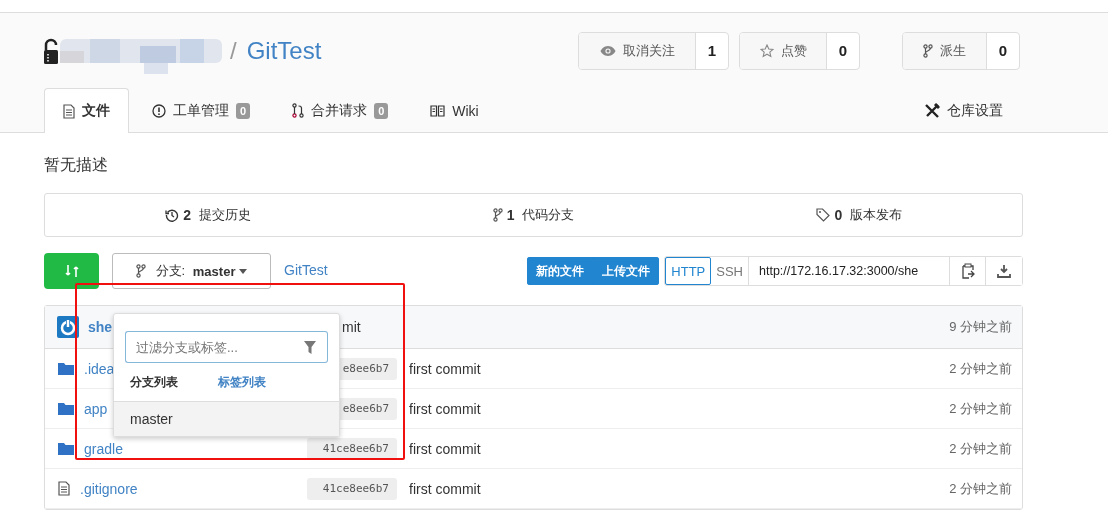 The image size is (1108, 518). I want to click on fork-button: 派生, so click(945, 50).